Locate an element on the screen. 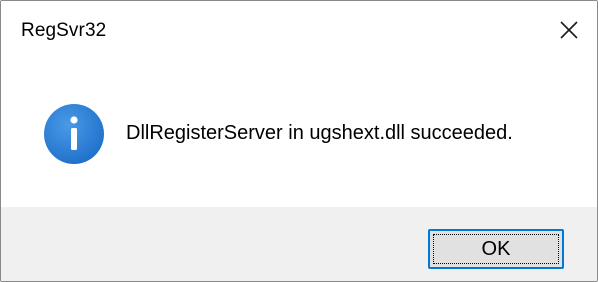 The width and height of the screenshot is (598, 282). window-title: RegSvr32 is located at coordinates (64, 30).